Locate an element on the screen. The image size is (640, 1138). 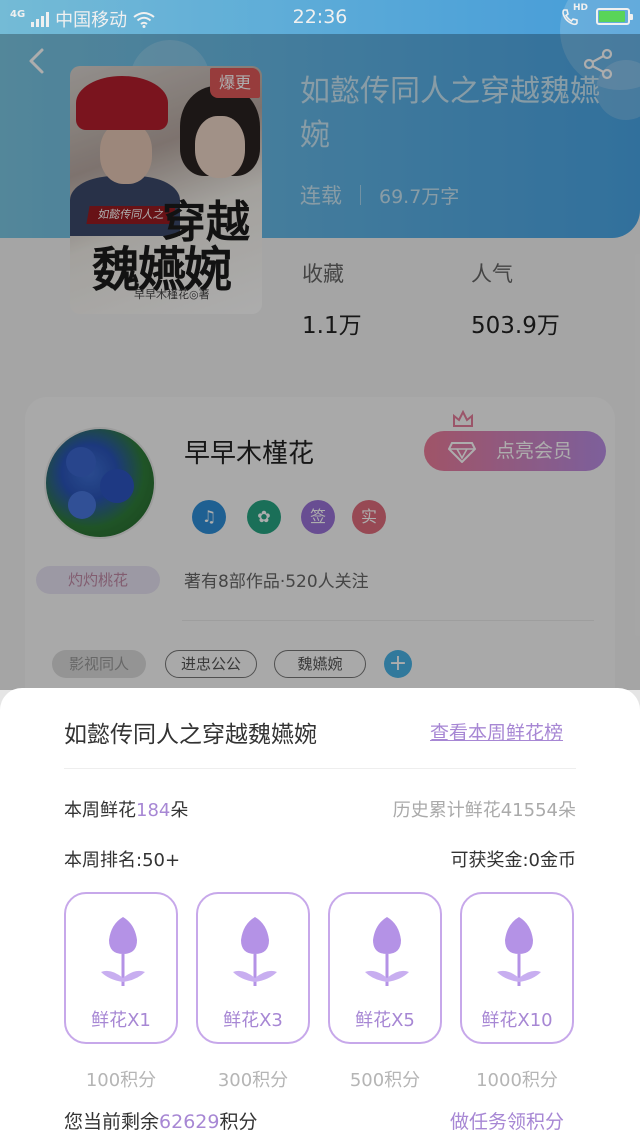
flower-option-x5: 鲜花X5 is located at coordinates (385, 968).